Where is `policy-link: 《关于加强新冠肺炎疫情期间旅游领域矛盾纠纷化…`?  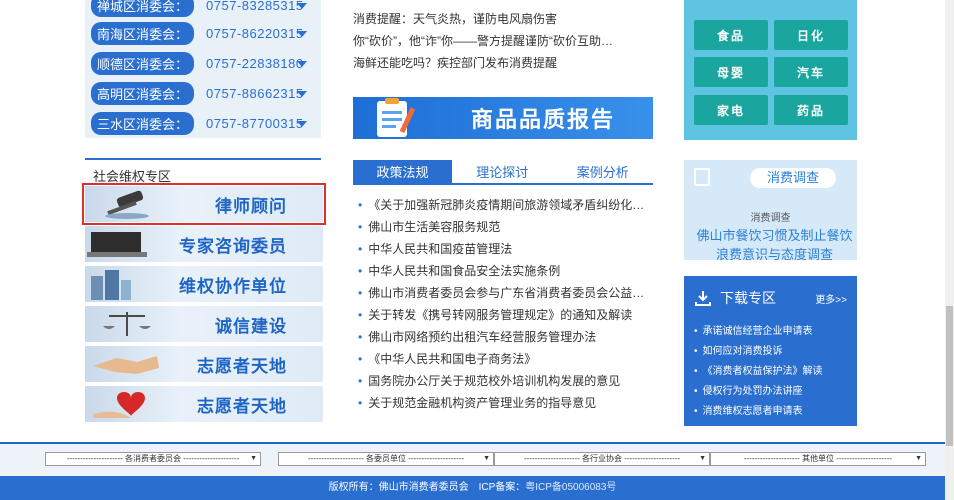 policy-link: 《关于加强新冠肺炎疫情期间旅游领域矛盾纠纷化… is located at coordinates (506, 205).